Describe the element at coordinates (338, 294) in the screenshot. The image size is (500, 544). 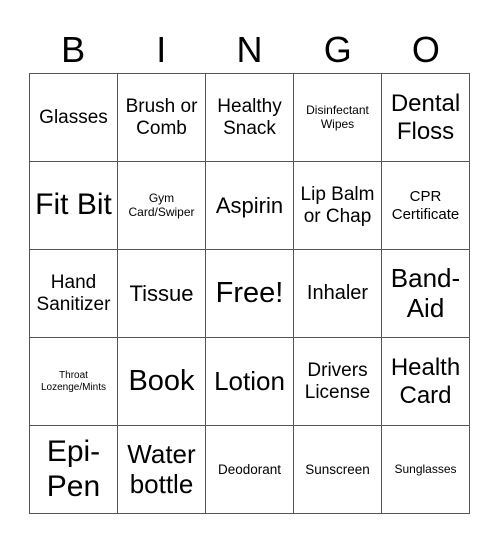
I see `bingo-cell: Inhaler` at that location.